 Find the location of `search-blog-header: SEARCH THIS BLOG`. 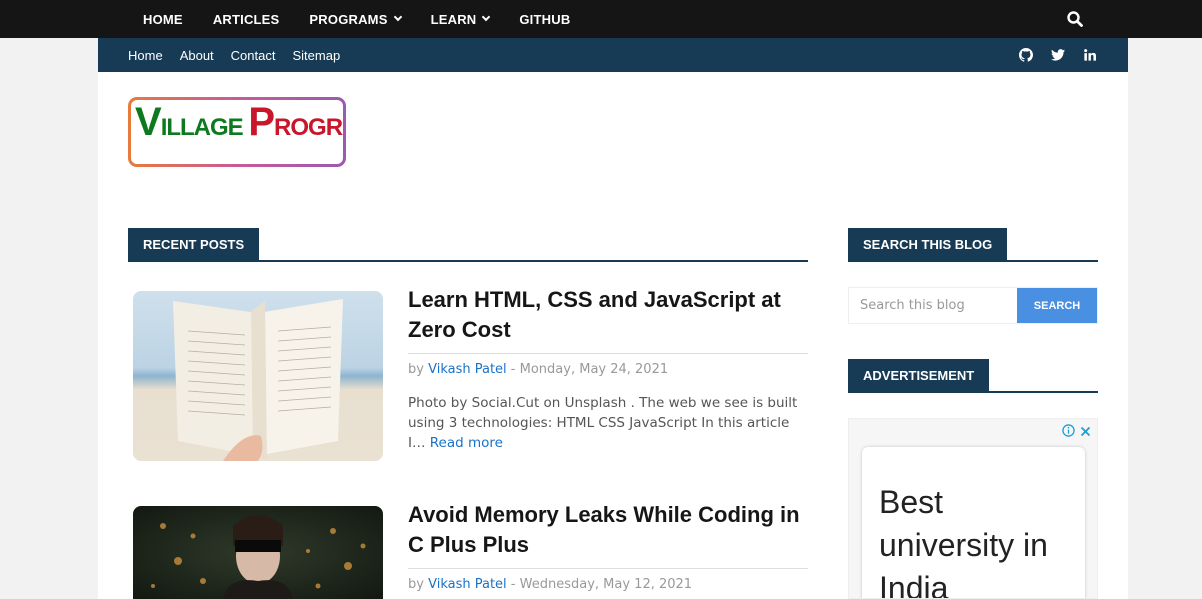

search-blog-header: SEARCH THIS BLOG is located at coordinates (973, 245).